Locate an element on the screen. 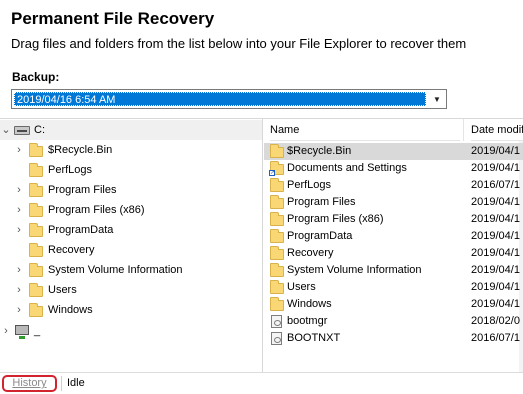 This screenshot has height=394, width=523. network-drive-icon is located at coordinates (22, 332).